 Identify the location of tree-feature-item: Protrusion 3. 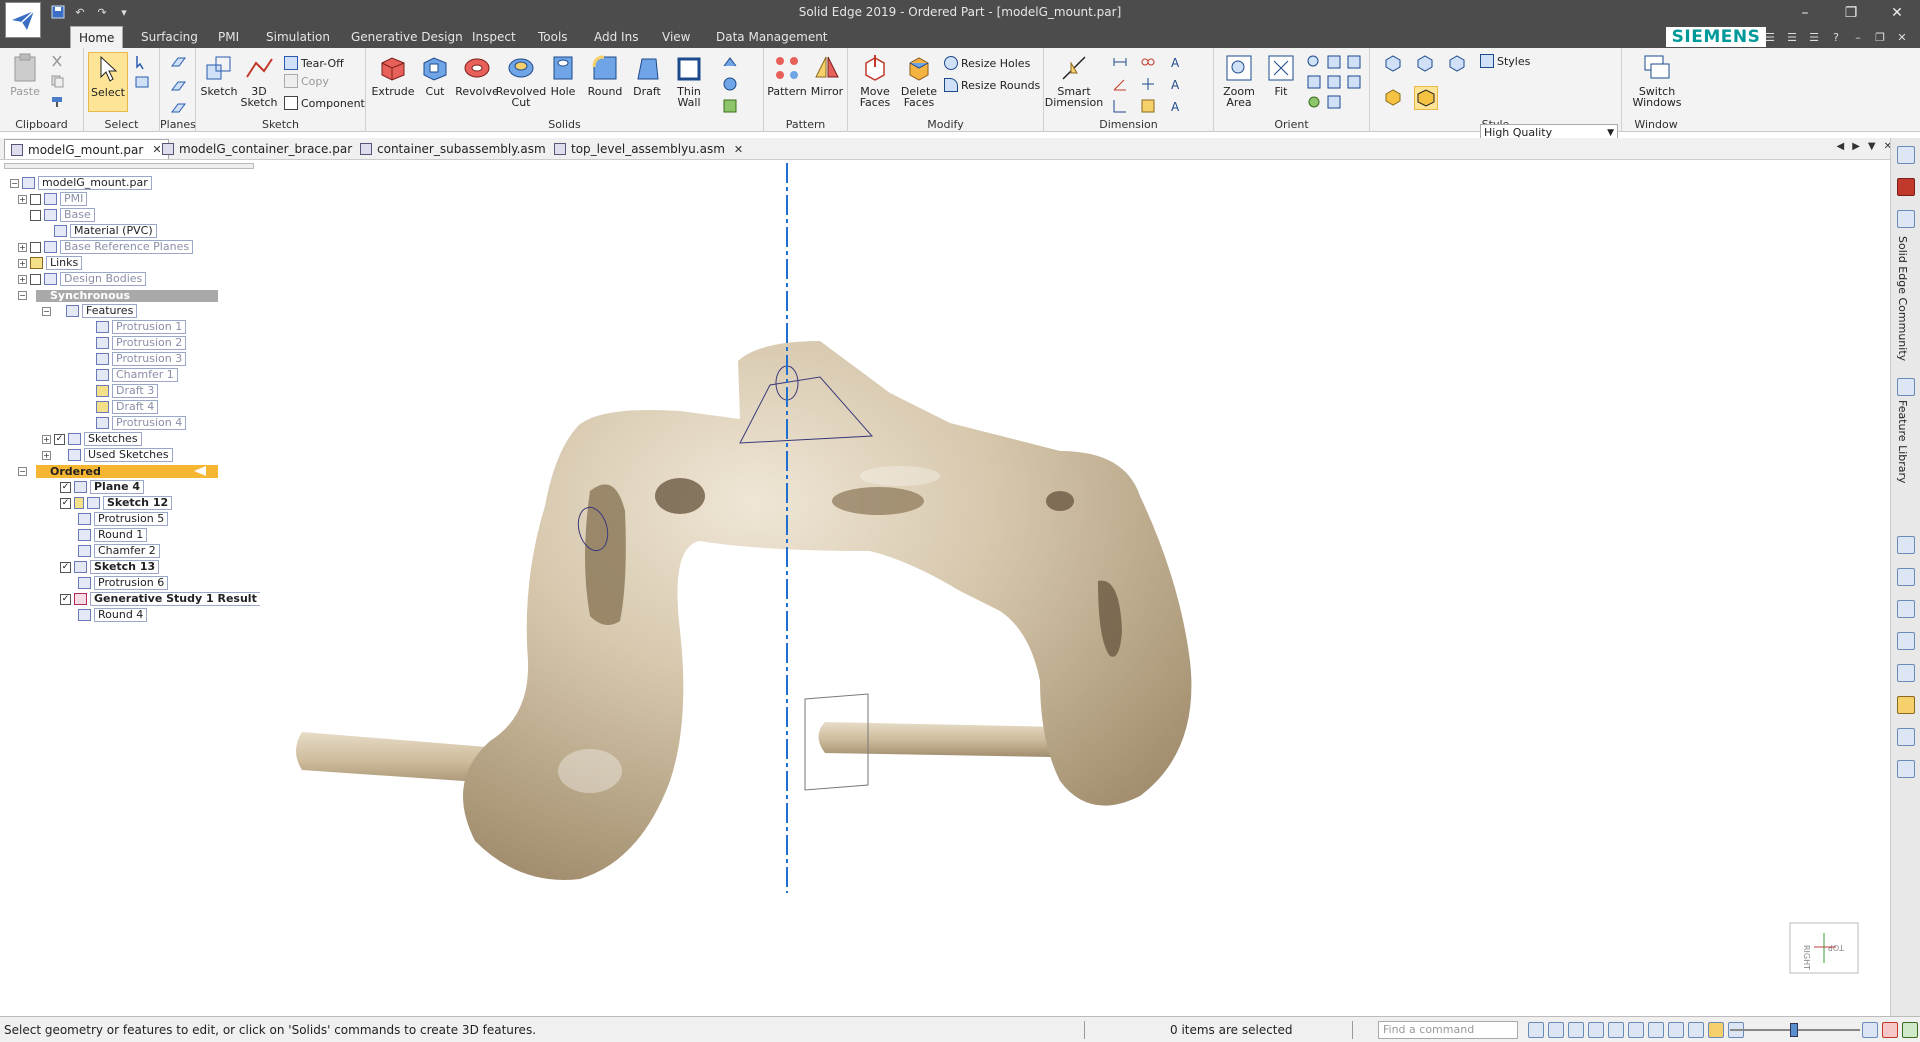
(141, 359).